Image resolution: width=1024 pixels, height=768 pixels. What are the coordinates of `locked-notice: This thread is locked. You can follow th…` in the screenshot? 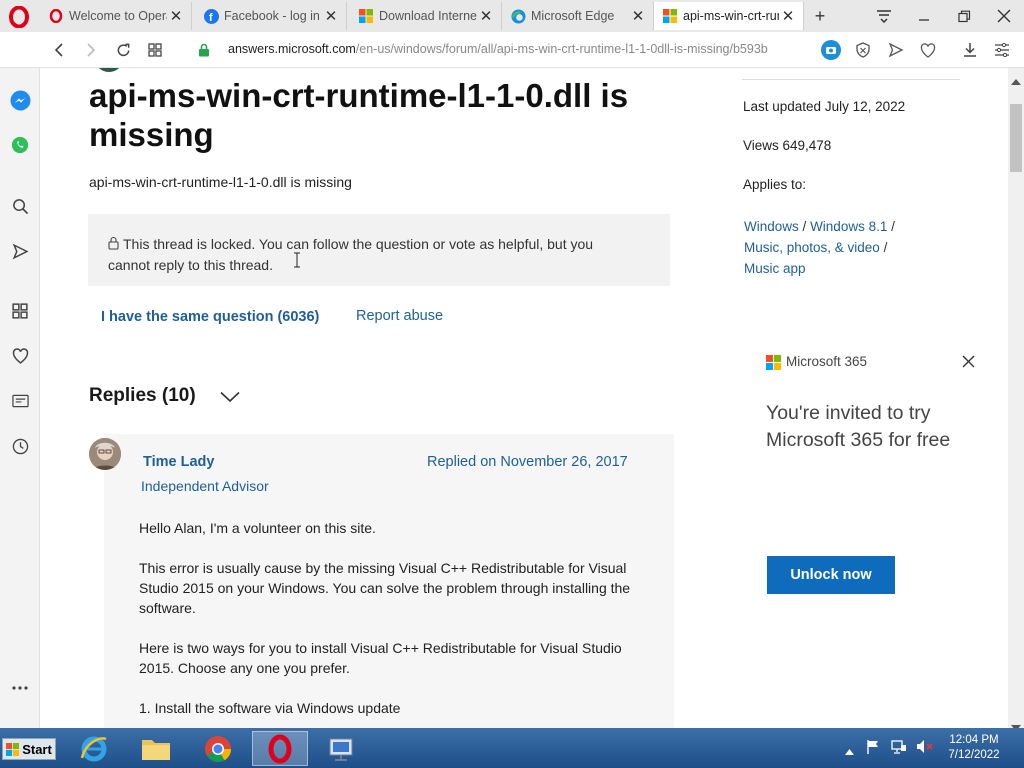 It's located at (379, 250).